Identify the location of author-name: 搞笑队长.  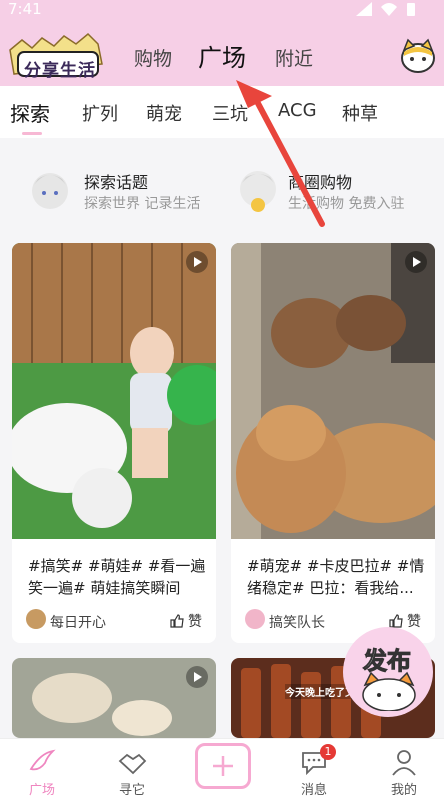
(297, 622).